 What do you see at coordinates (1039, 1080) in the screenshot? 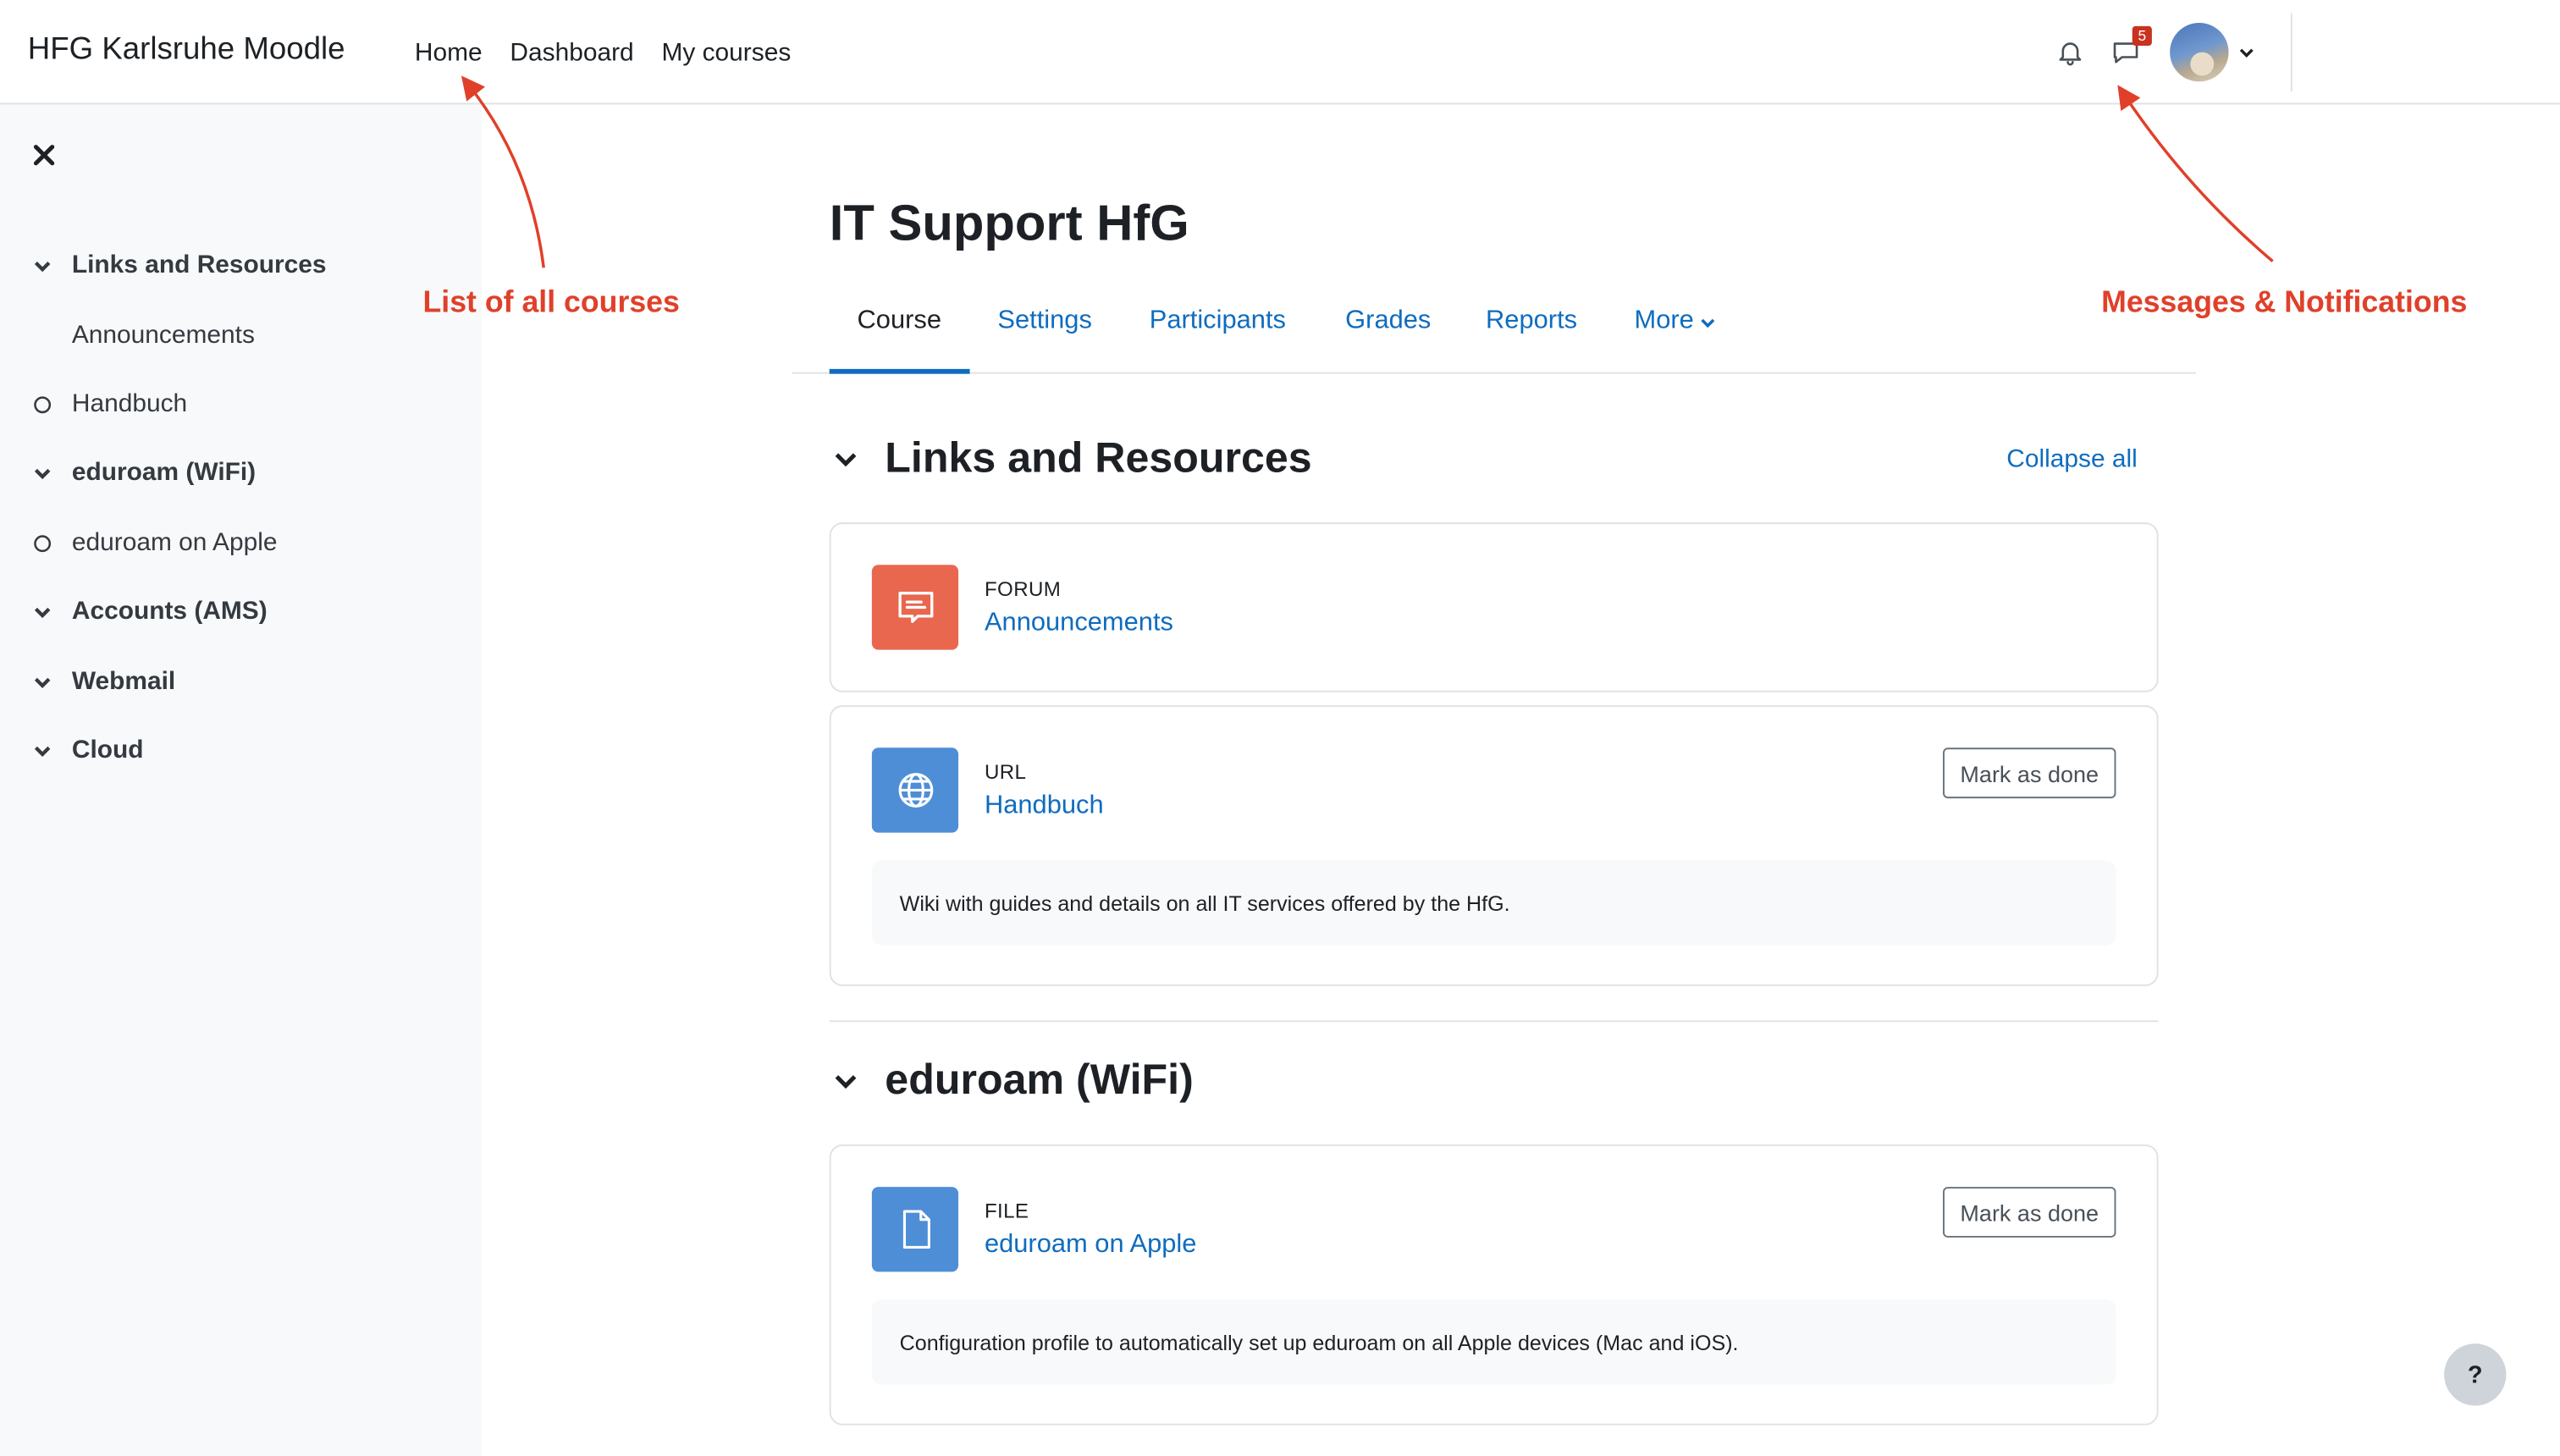
I see `section-title: eduroam (WiFi)` at bounding box center [1039, 1080].